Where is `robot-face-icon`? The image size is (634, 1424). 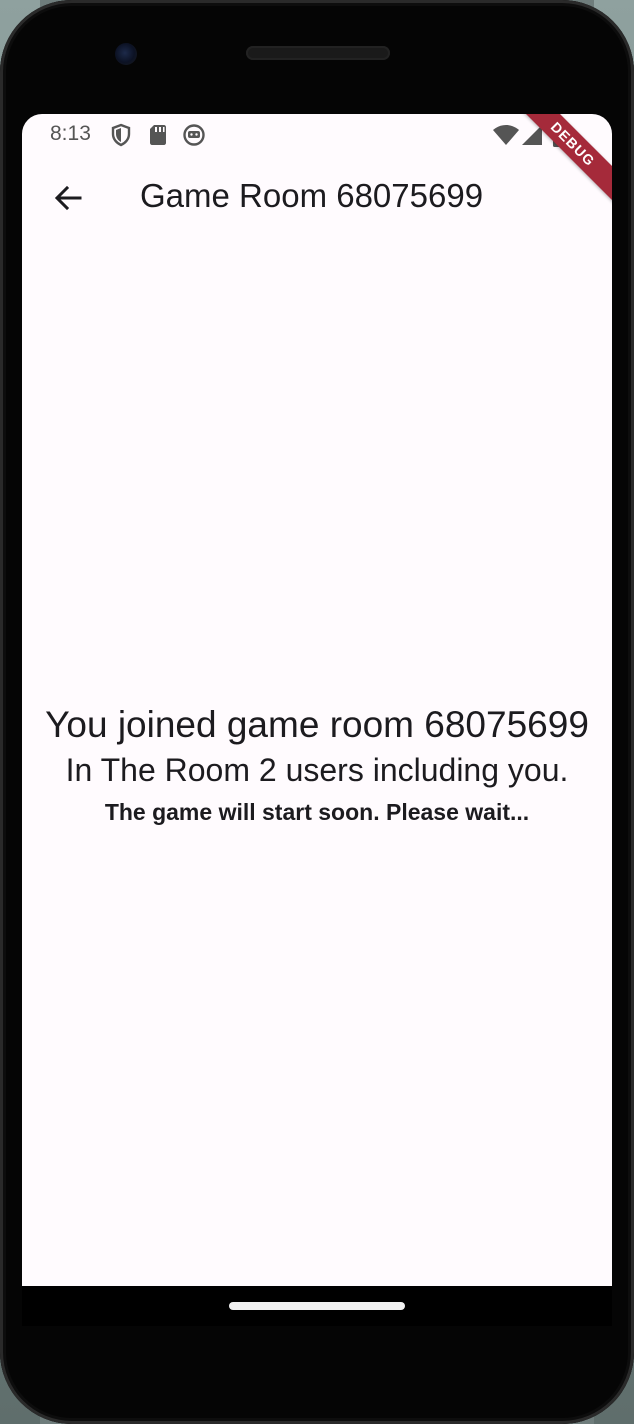 robot-face-icon is located at coordinates (194, 135).